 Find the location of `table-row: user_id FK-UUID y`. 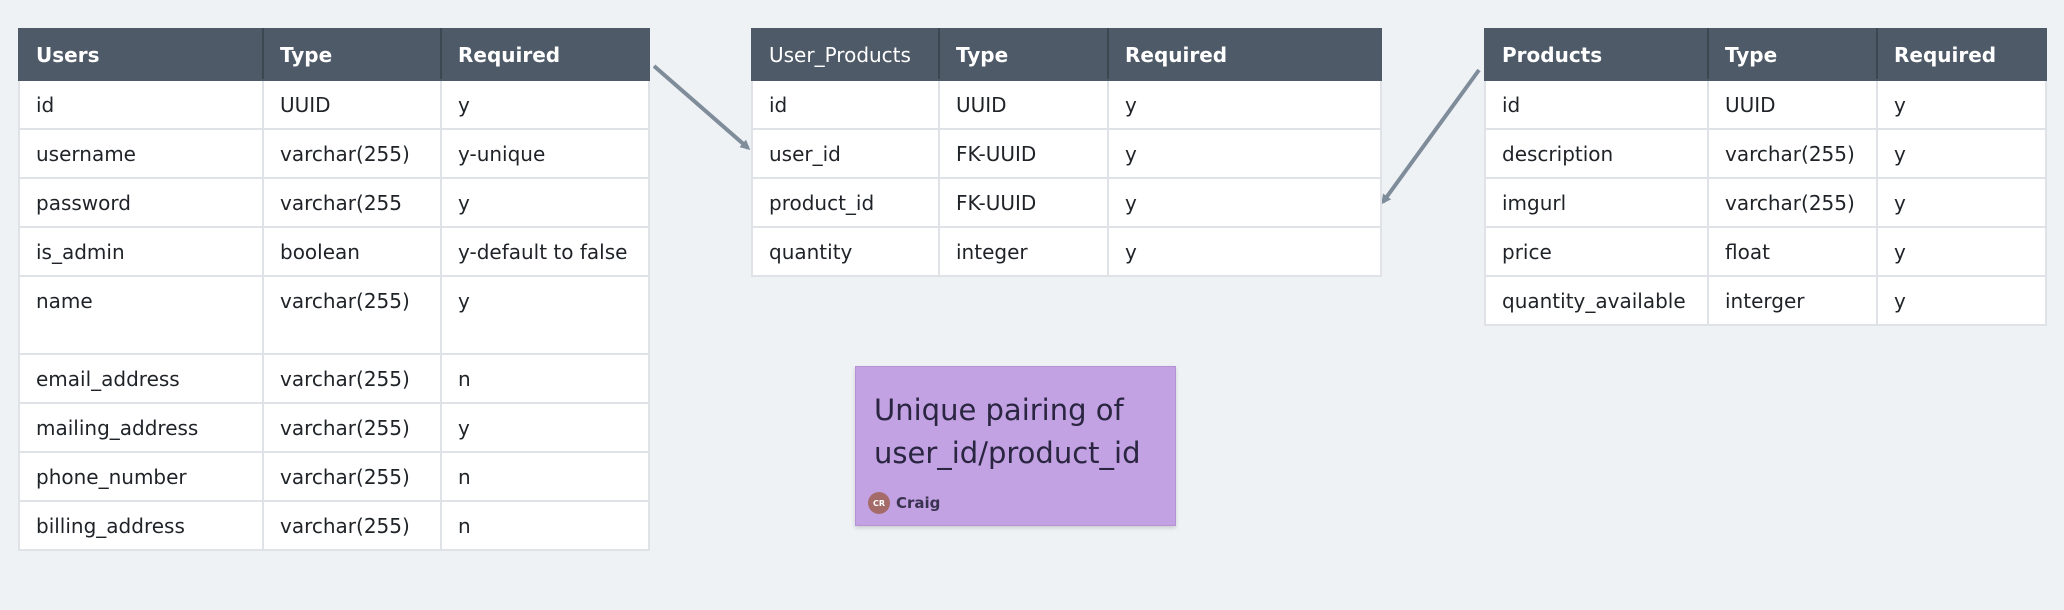

table-row: user_id FK-UUID y is located at coordinates (1066, 153).